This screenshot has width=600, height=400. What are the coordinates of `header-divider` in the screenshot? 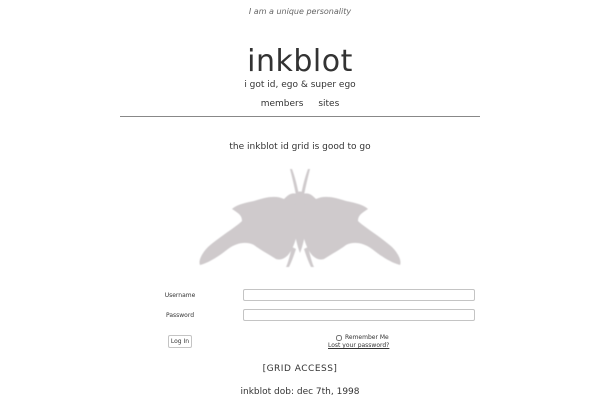 It's located at (300, 116).